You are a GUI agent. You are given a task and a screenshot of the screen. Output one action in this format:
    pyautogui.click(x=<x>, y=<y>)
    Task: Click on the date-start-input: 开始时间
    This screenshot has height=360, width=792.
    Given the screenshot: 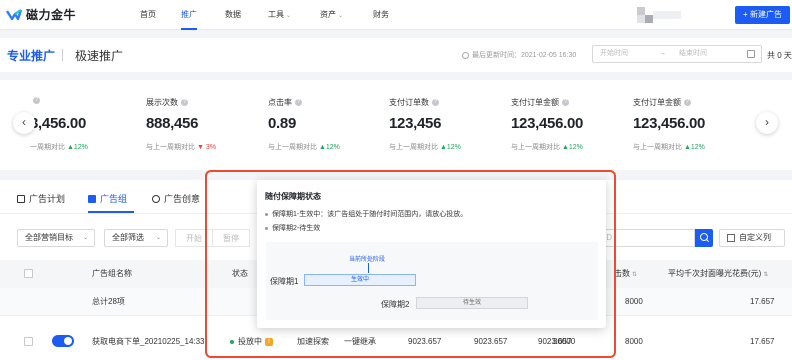 What is the action you would take?
    pyautogui.click(x=614, y=54)
    